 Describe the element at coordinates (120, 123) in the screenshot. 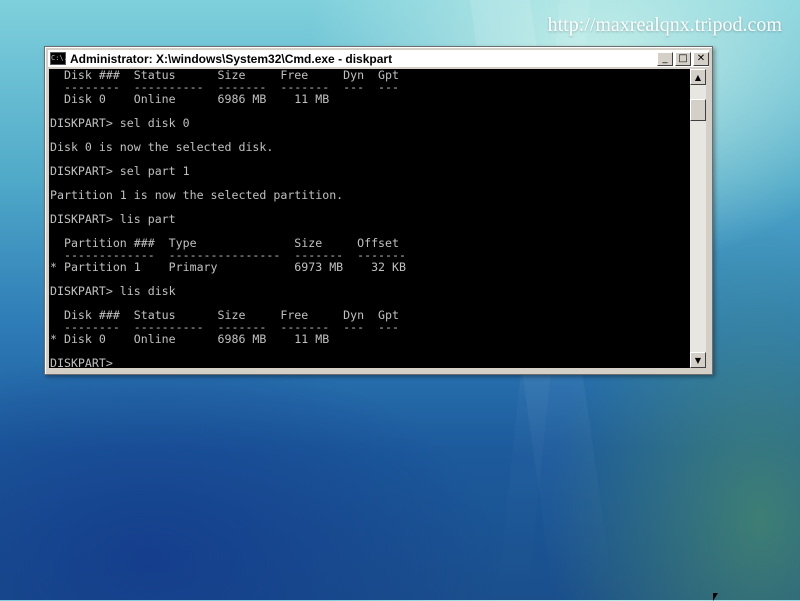

I see `console-line: DISKPART> sel disk 0` at that location.